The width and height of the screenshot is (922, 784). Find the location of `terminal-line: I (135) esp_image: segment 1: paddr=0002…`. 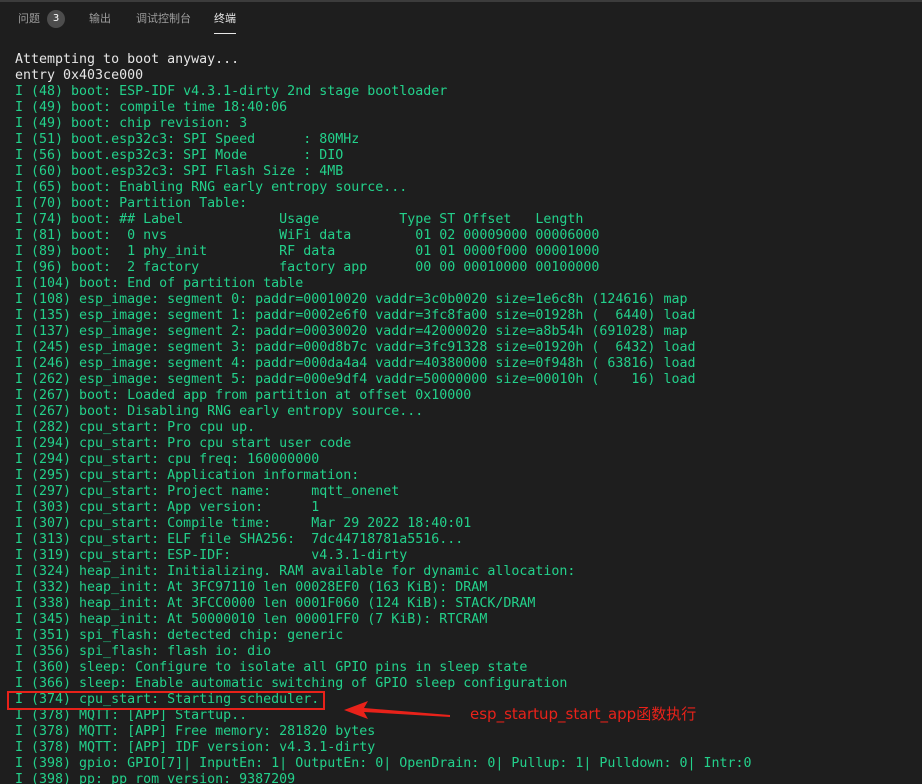

terminal-line: I (135) esp_image: segment 1: paddr=0002… is located at coordinates (355, 315).